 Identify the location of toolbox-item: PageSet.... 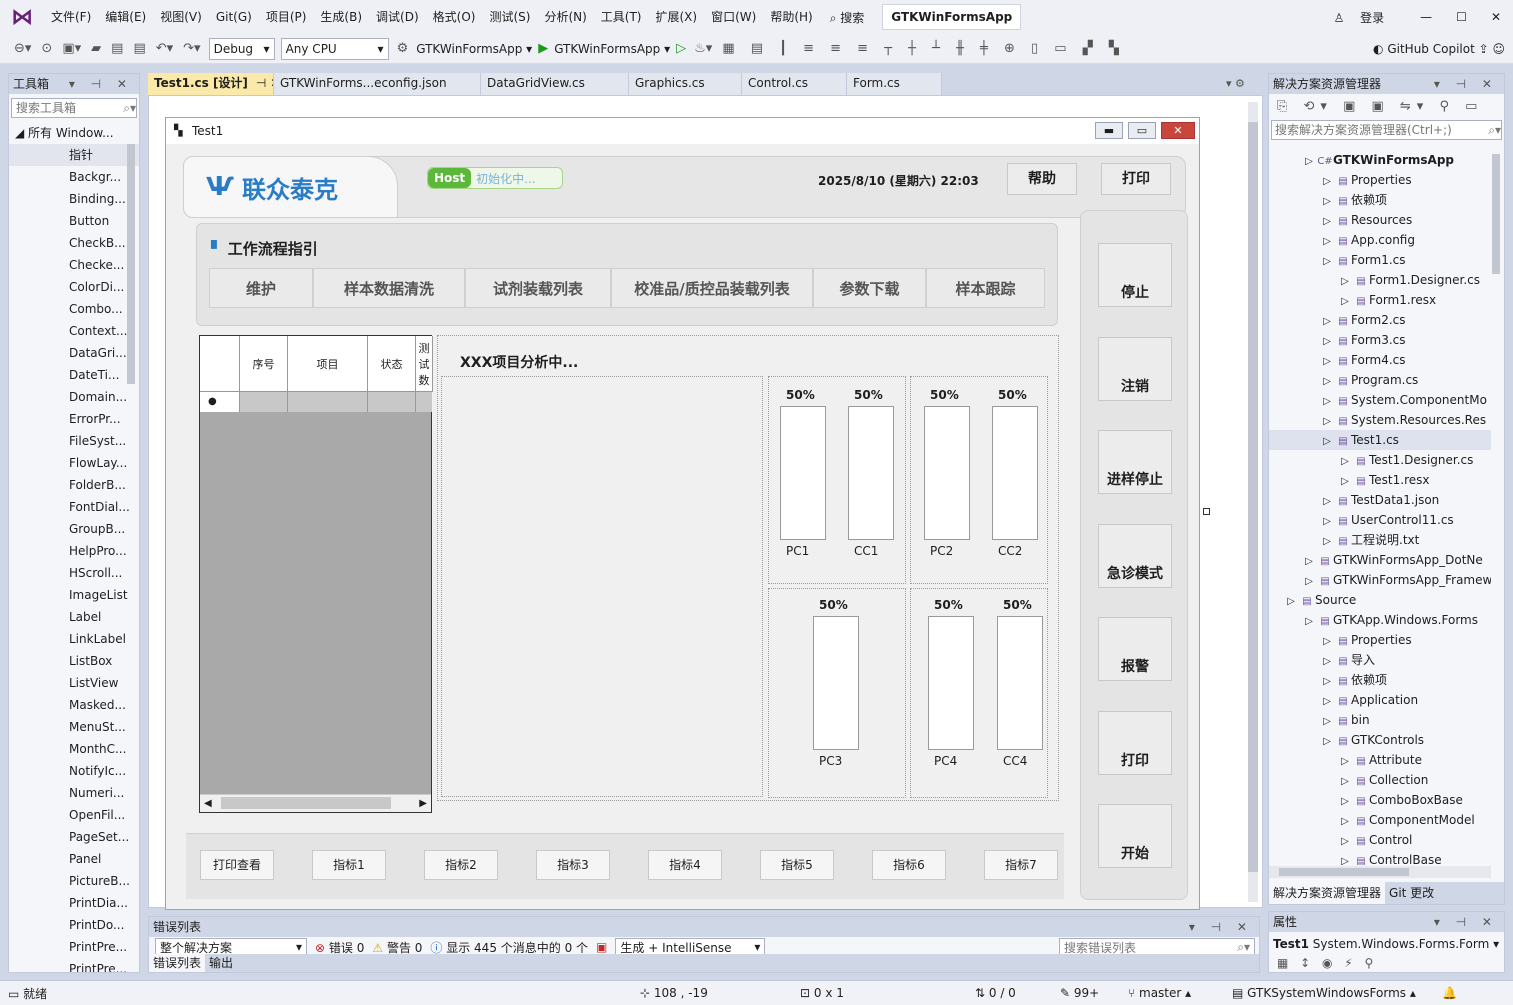
(74, 837).